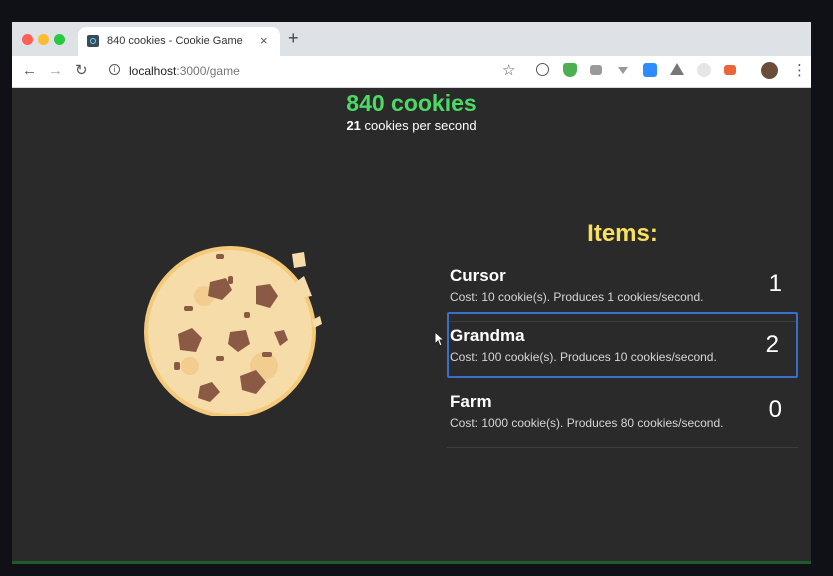  I want to click on tab-strip: 840 cookies - Cookie Game × +, so click(411, 39).